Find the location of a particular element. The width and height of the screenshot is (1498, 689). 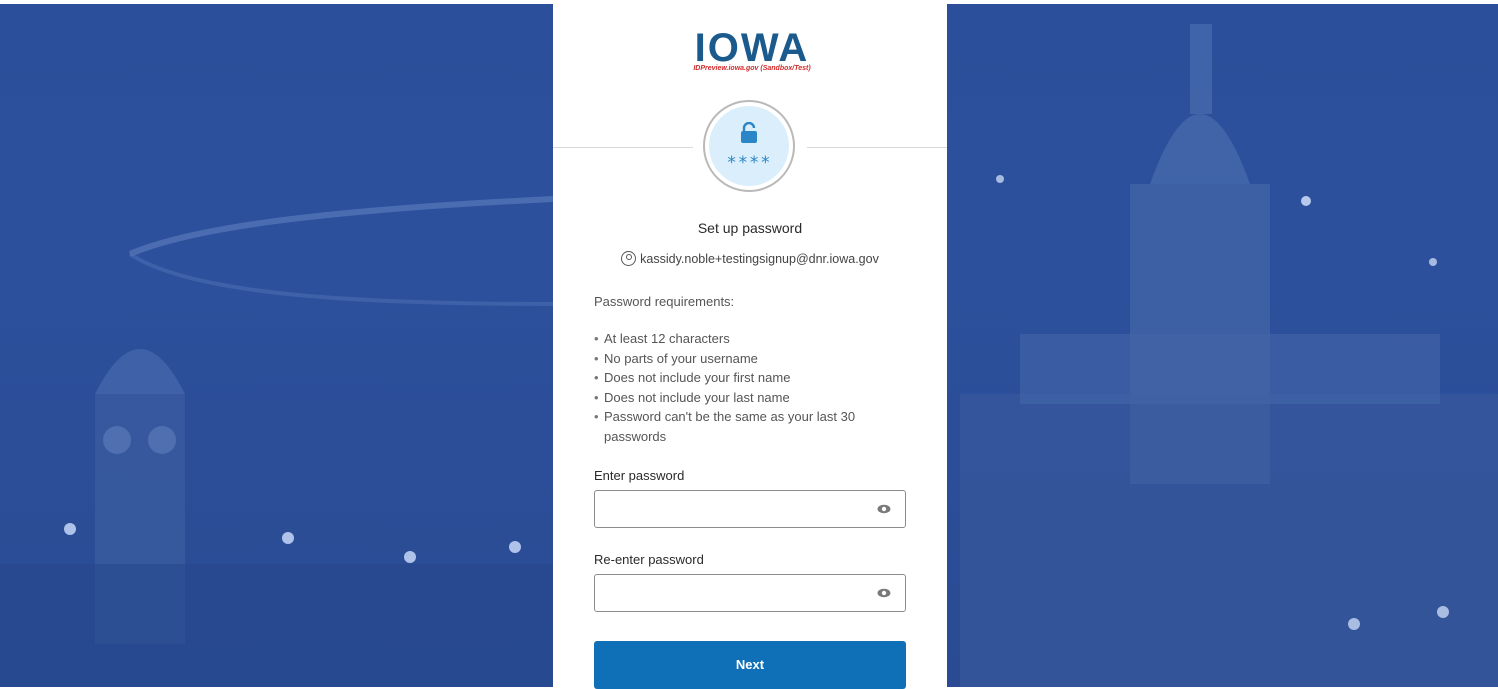

password-input is located at coordinates (735, 510).